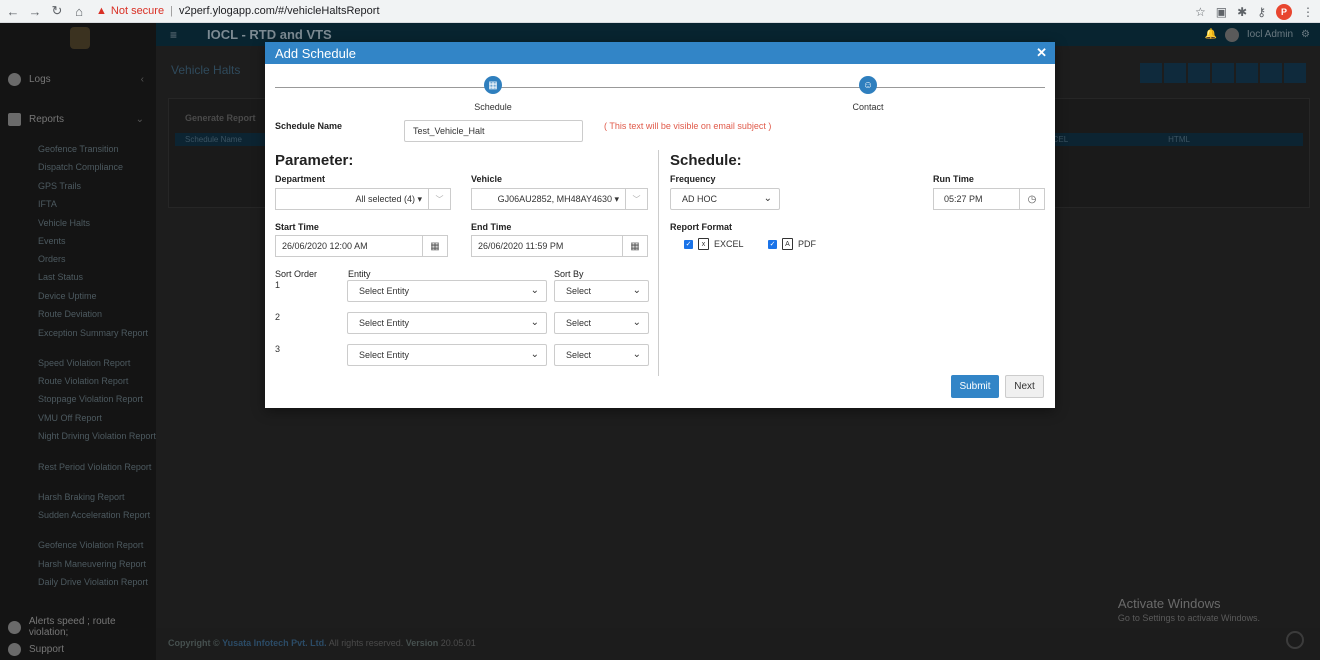 Image resolution: width=1320 pixels, height=660 pixels. What do you see at coordinates (213, 139) in the screenshot?
I see `column-header: Schedule Name` at bounding box center [213, 139].